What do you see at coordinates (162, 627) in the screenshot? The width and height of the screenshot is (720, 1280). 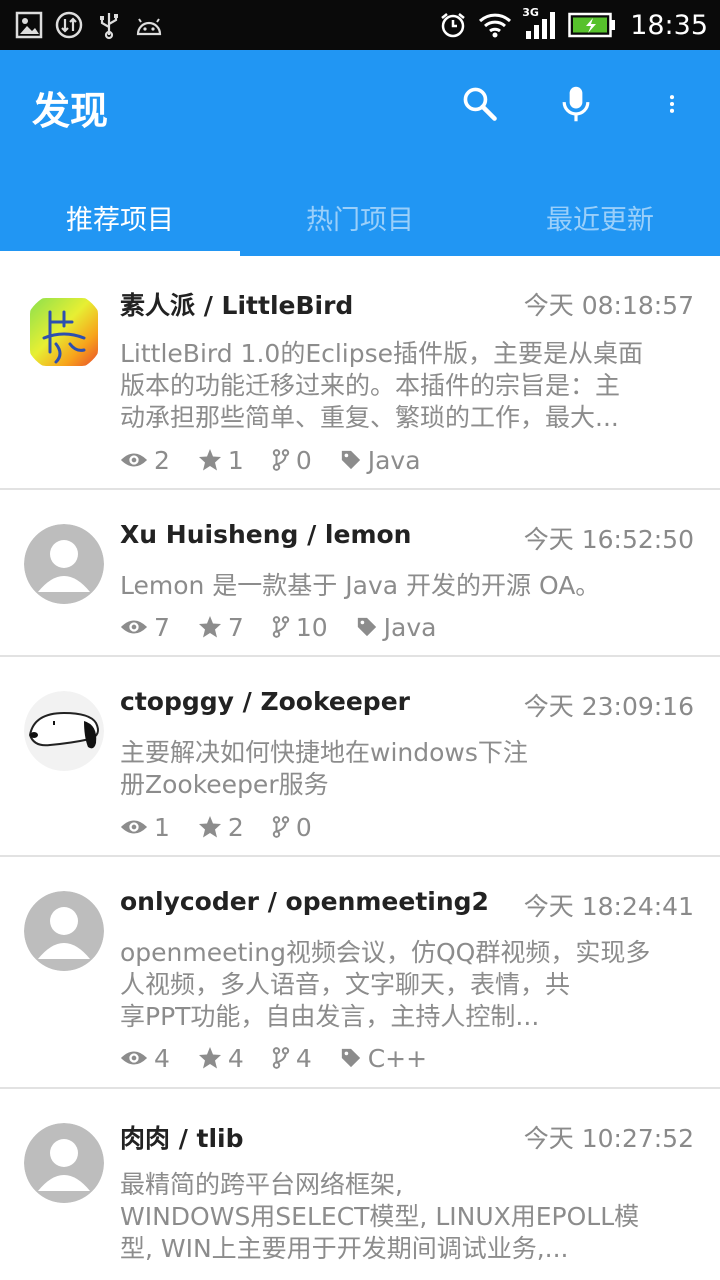 I see `views-count: 7` at bounding box center [162, 627].